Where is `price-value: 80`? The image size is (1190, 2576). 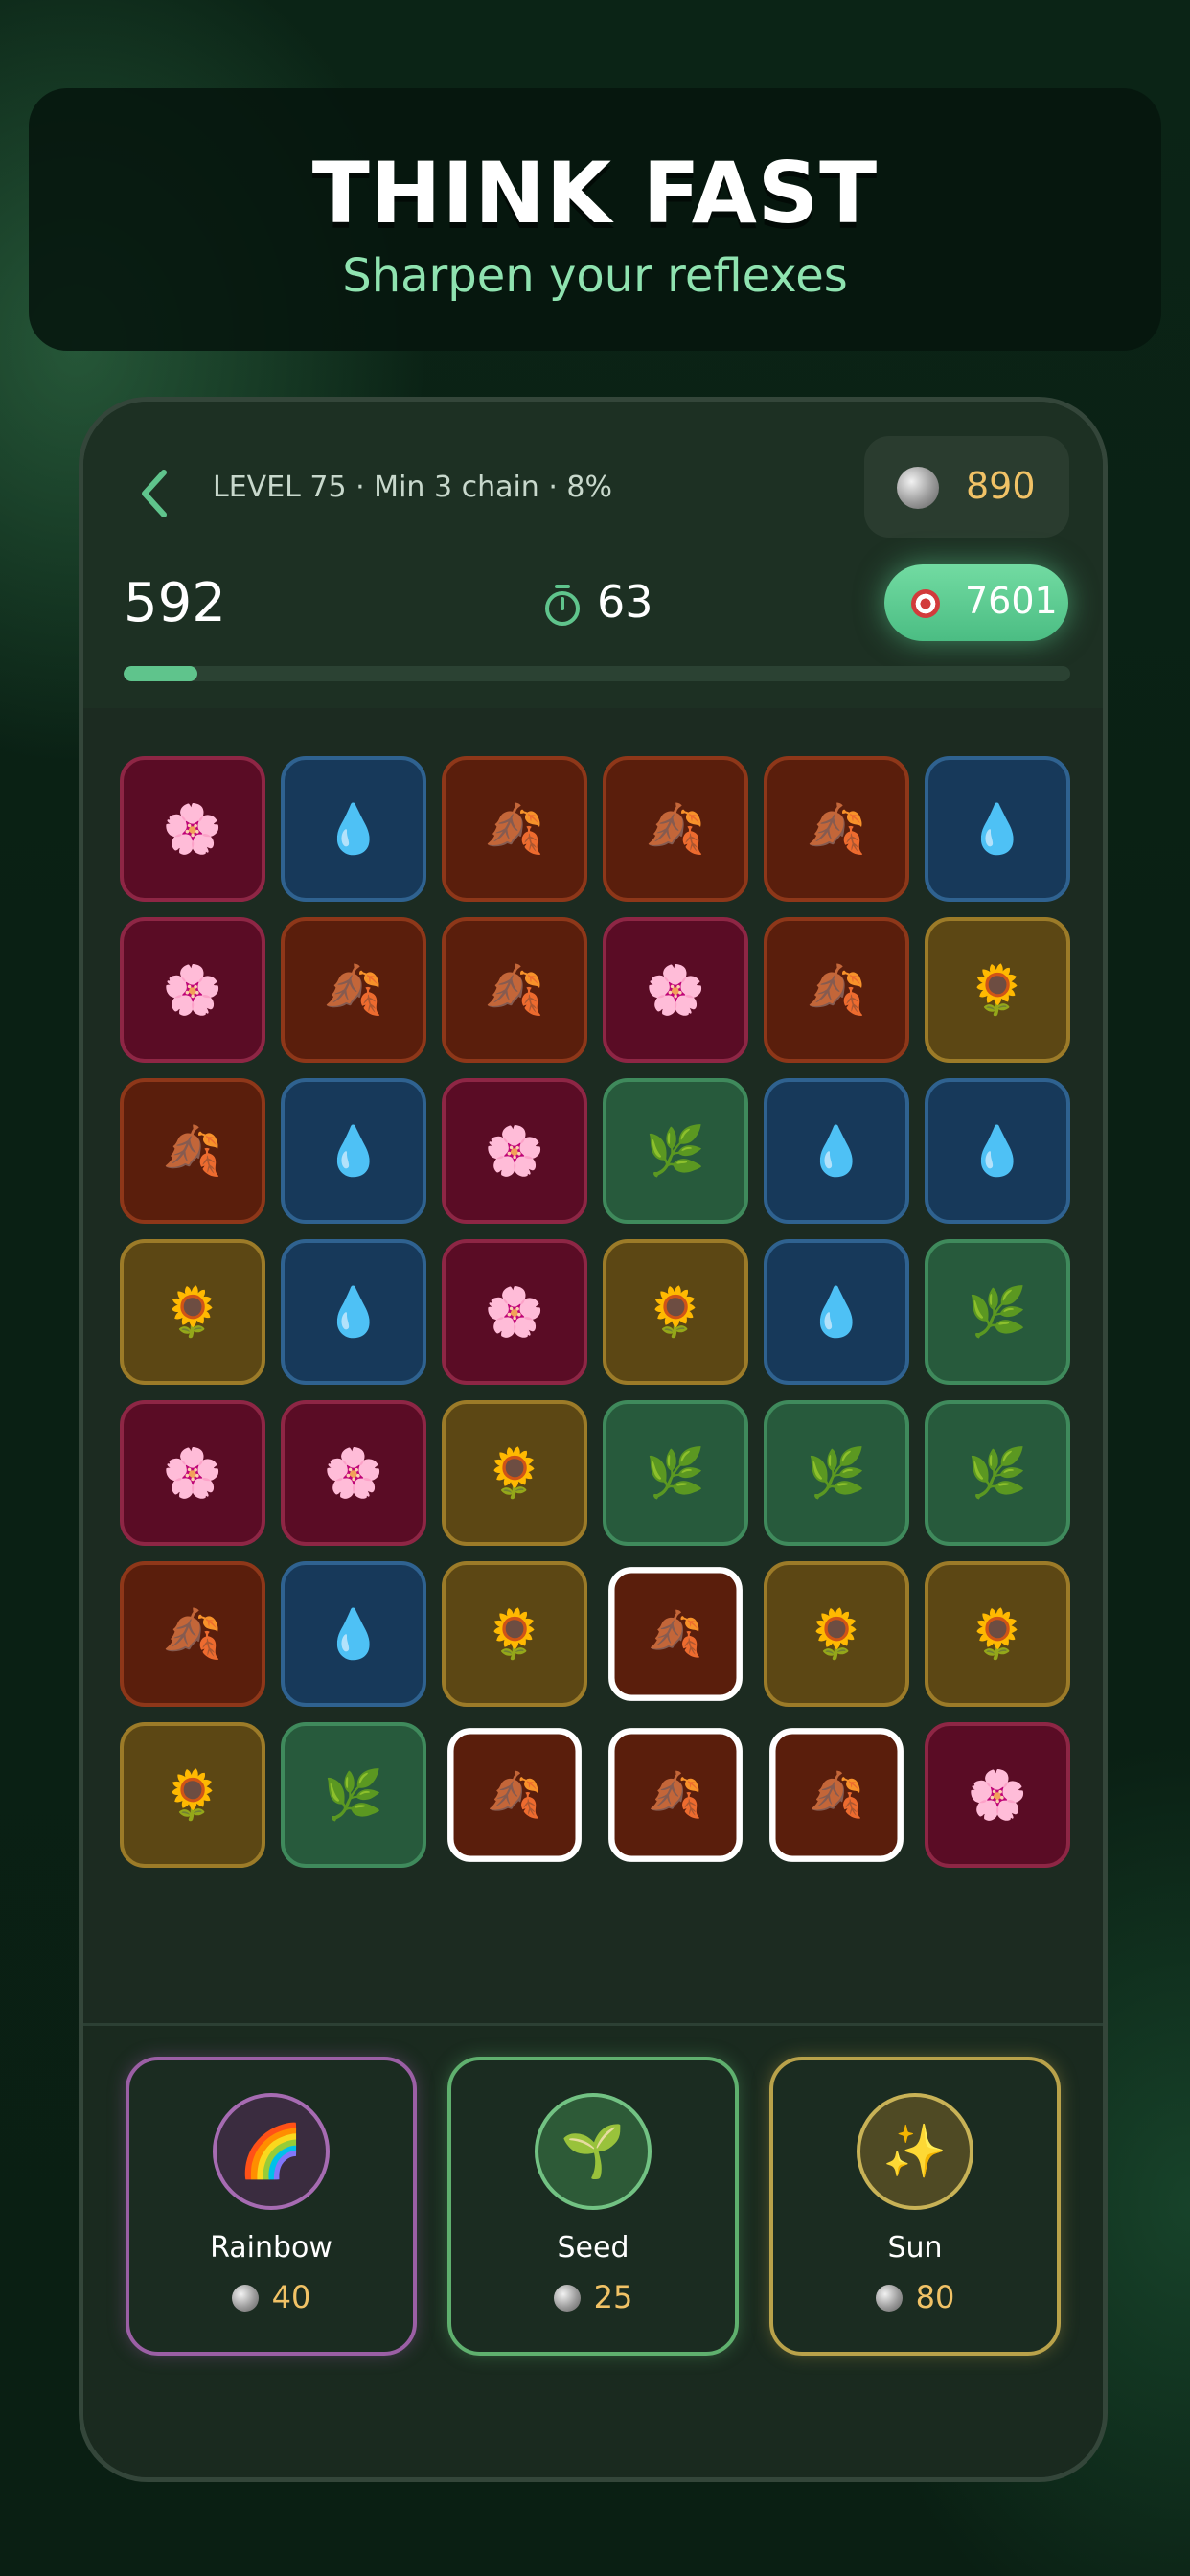 price-value: 80 is located at coordinates (935, 2297).